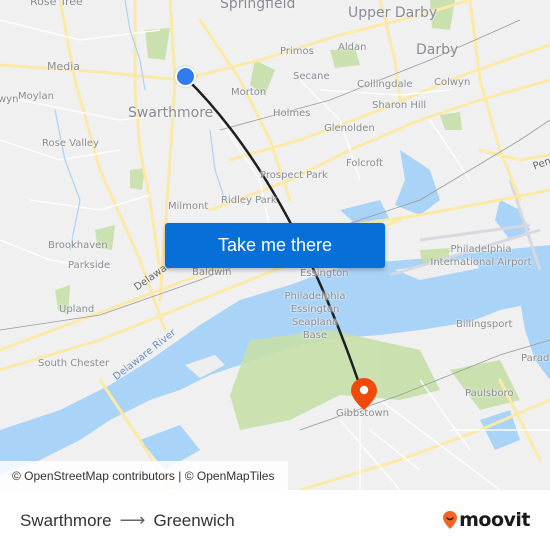 This screenshot has width=550, height=550. Describe the element at coordinates (249, 92) in the screenshot. I see `place-label: Morton` at that location.